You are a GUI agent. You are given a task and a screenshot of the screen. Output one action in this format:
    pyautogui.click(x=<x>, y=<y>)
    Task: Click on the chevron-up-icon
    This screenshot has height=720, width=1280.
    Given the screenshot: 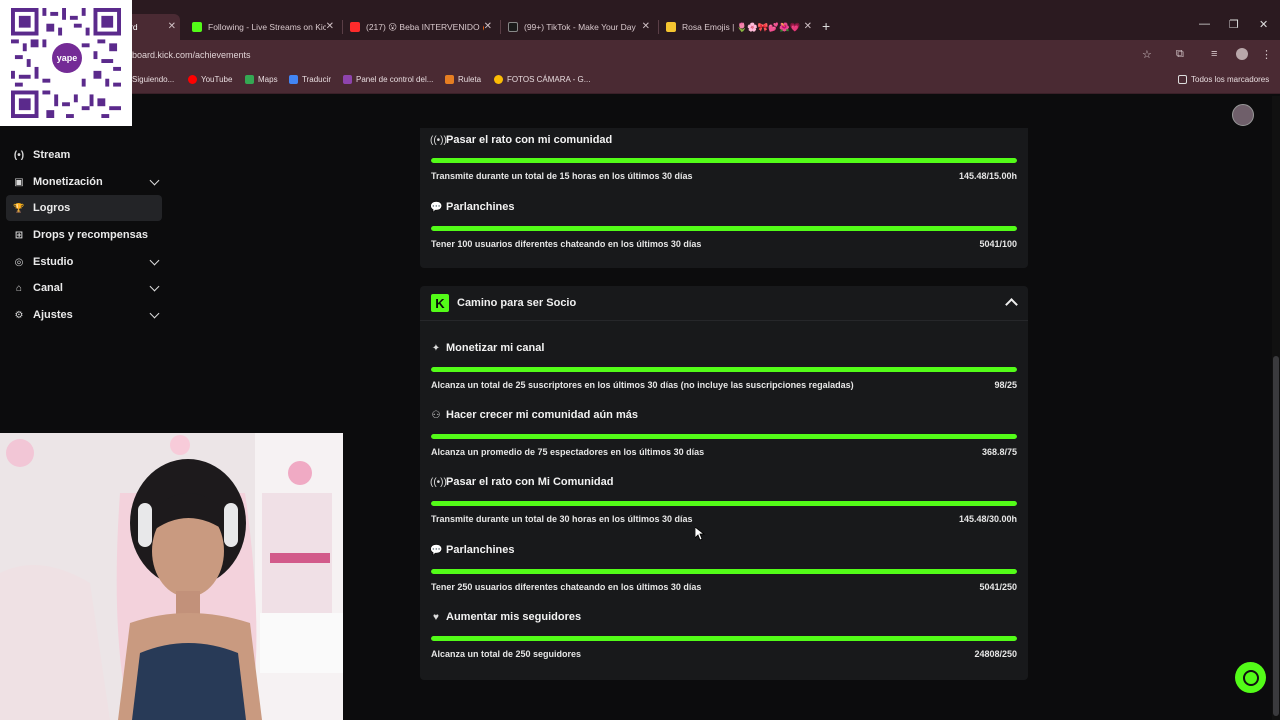 What is the action you would take?
    pyautogui.click(x=1011, y=304)
    